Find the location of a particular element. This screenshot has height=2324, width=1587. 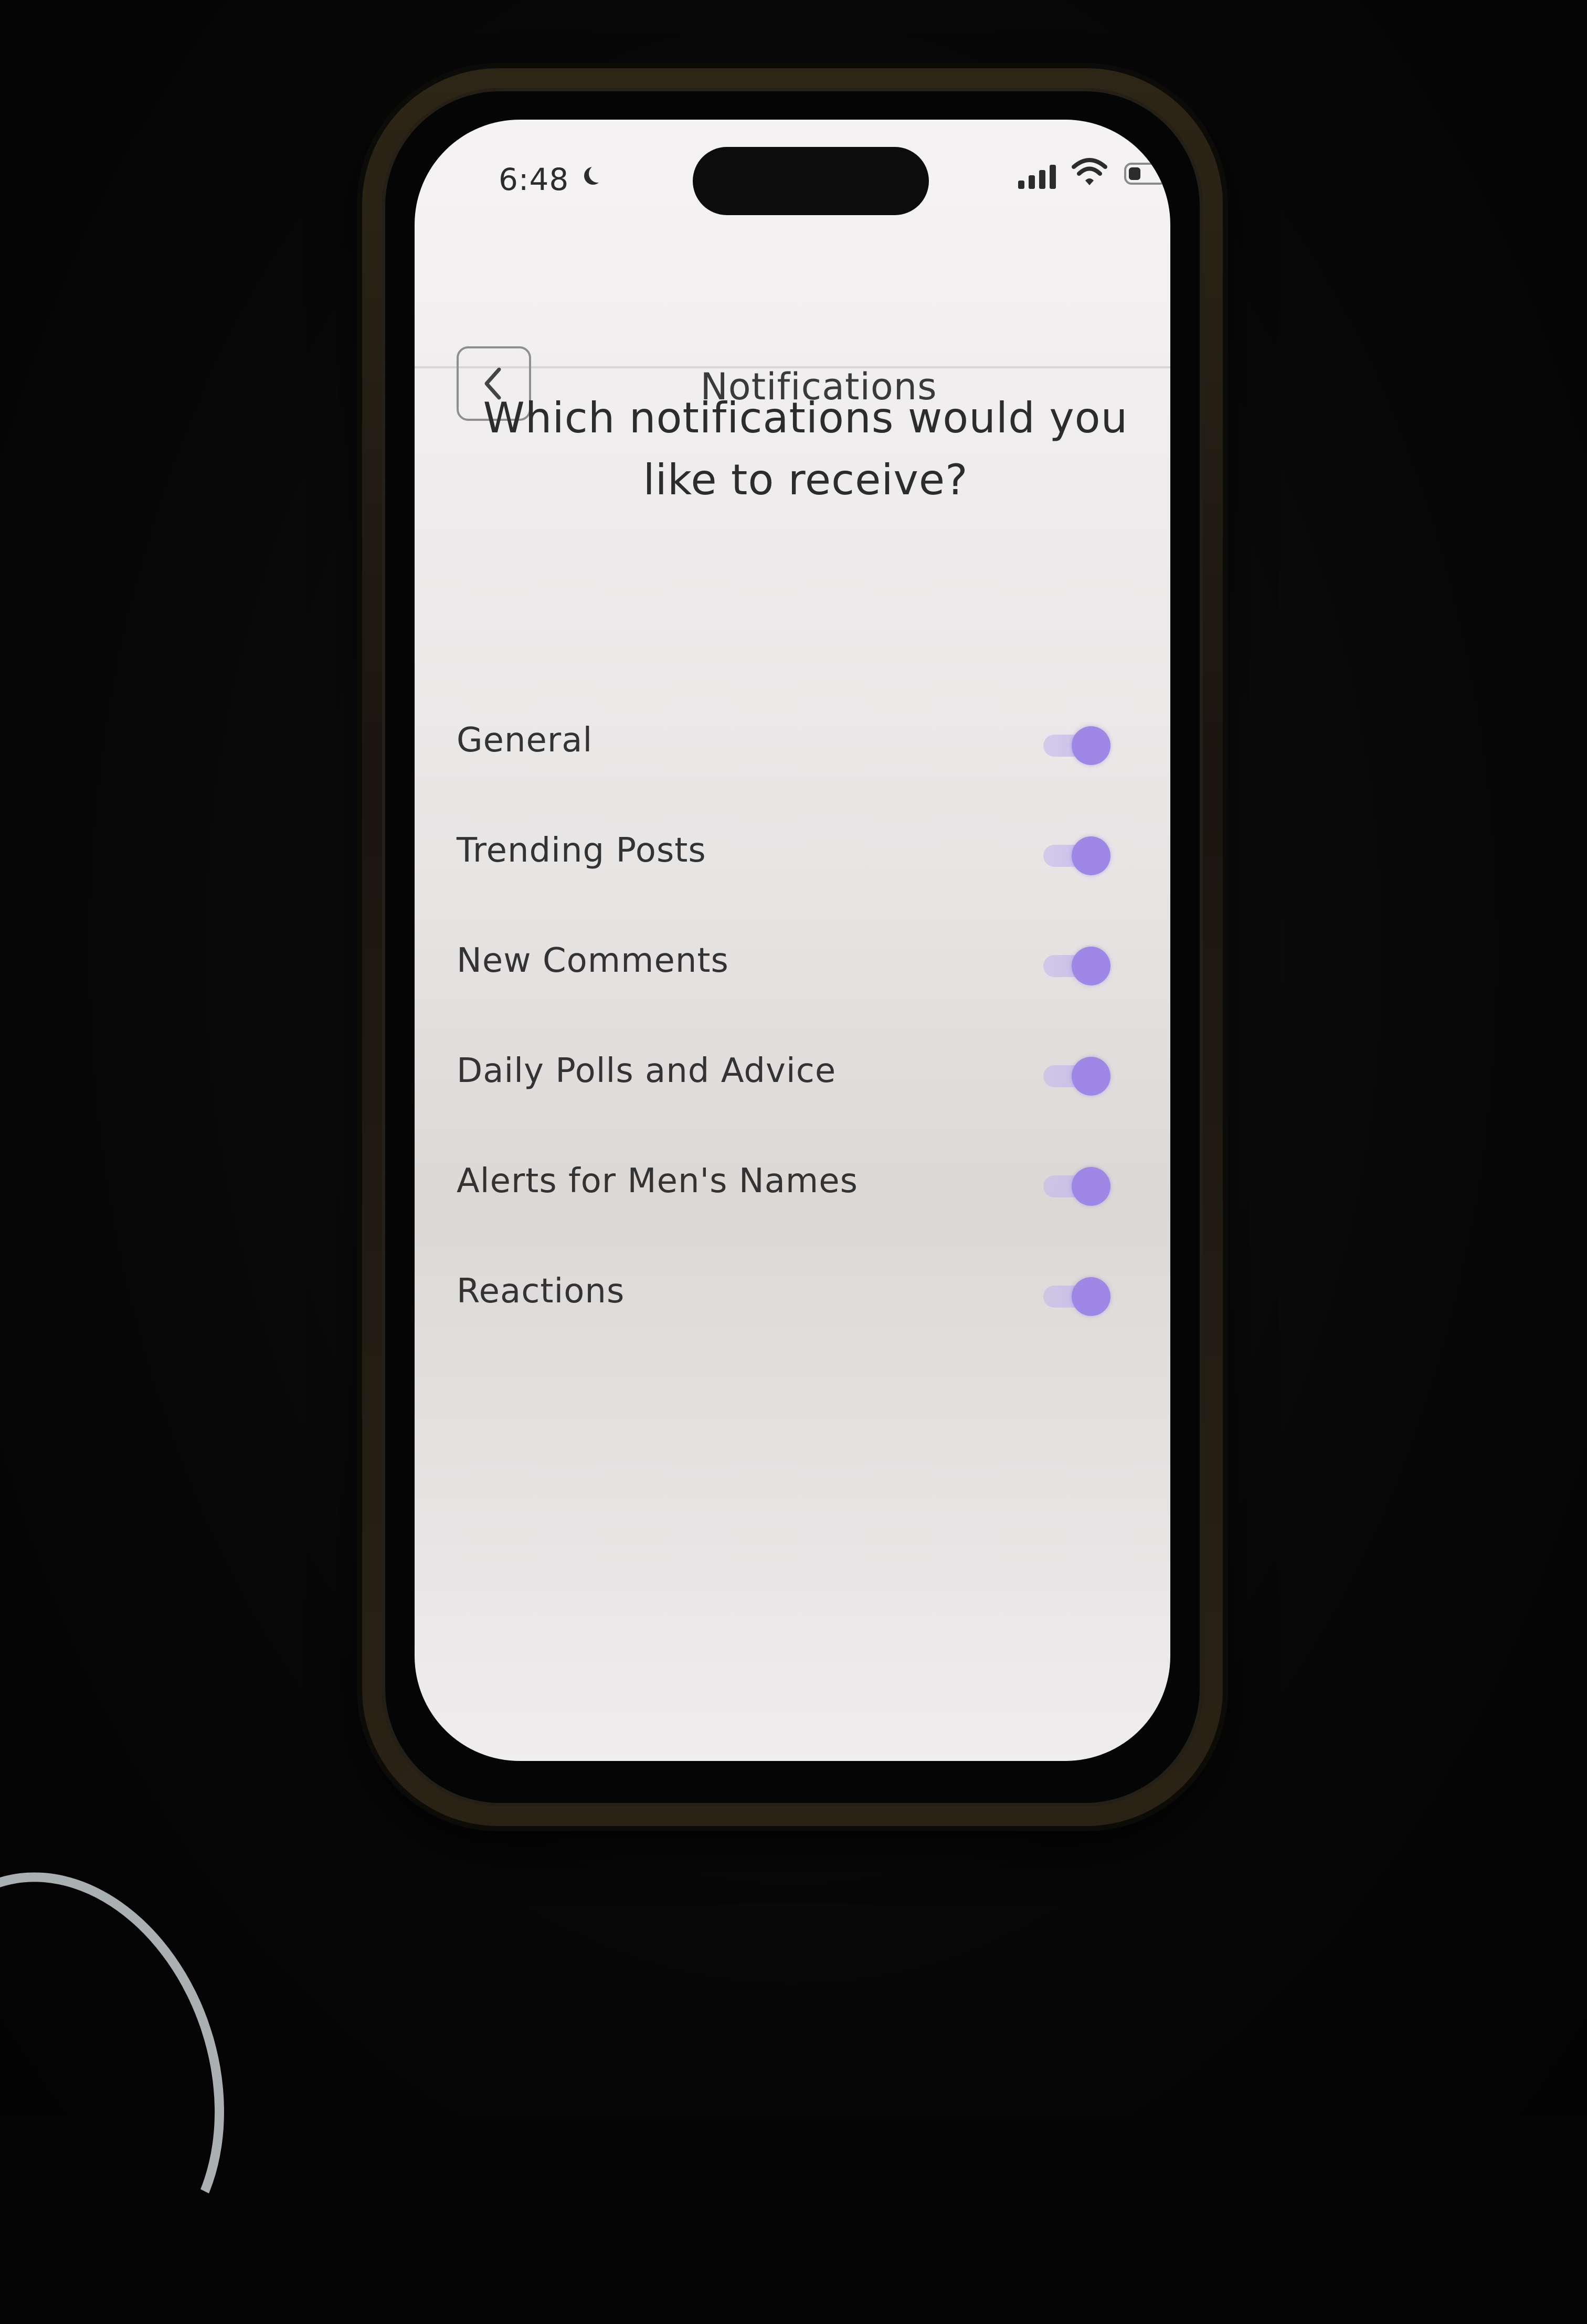

reactions-toggle is located at coordinates (1077, 1296).